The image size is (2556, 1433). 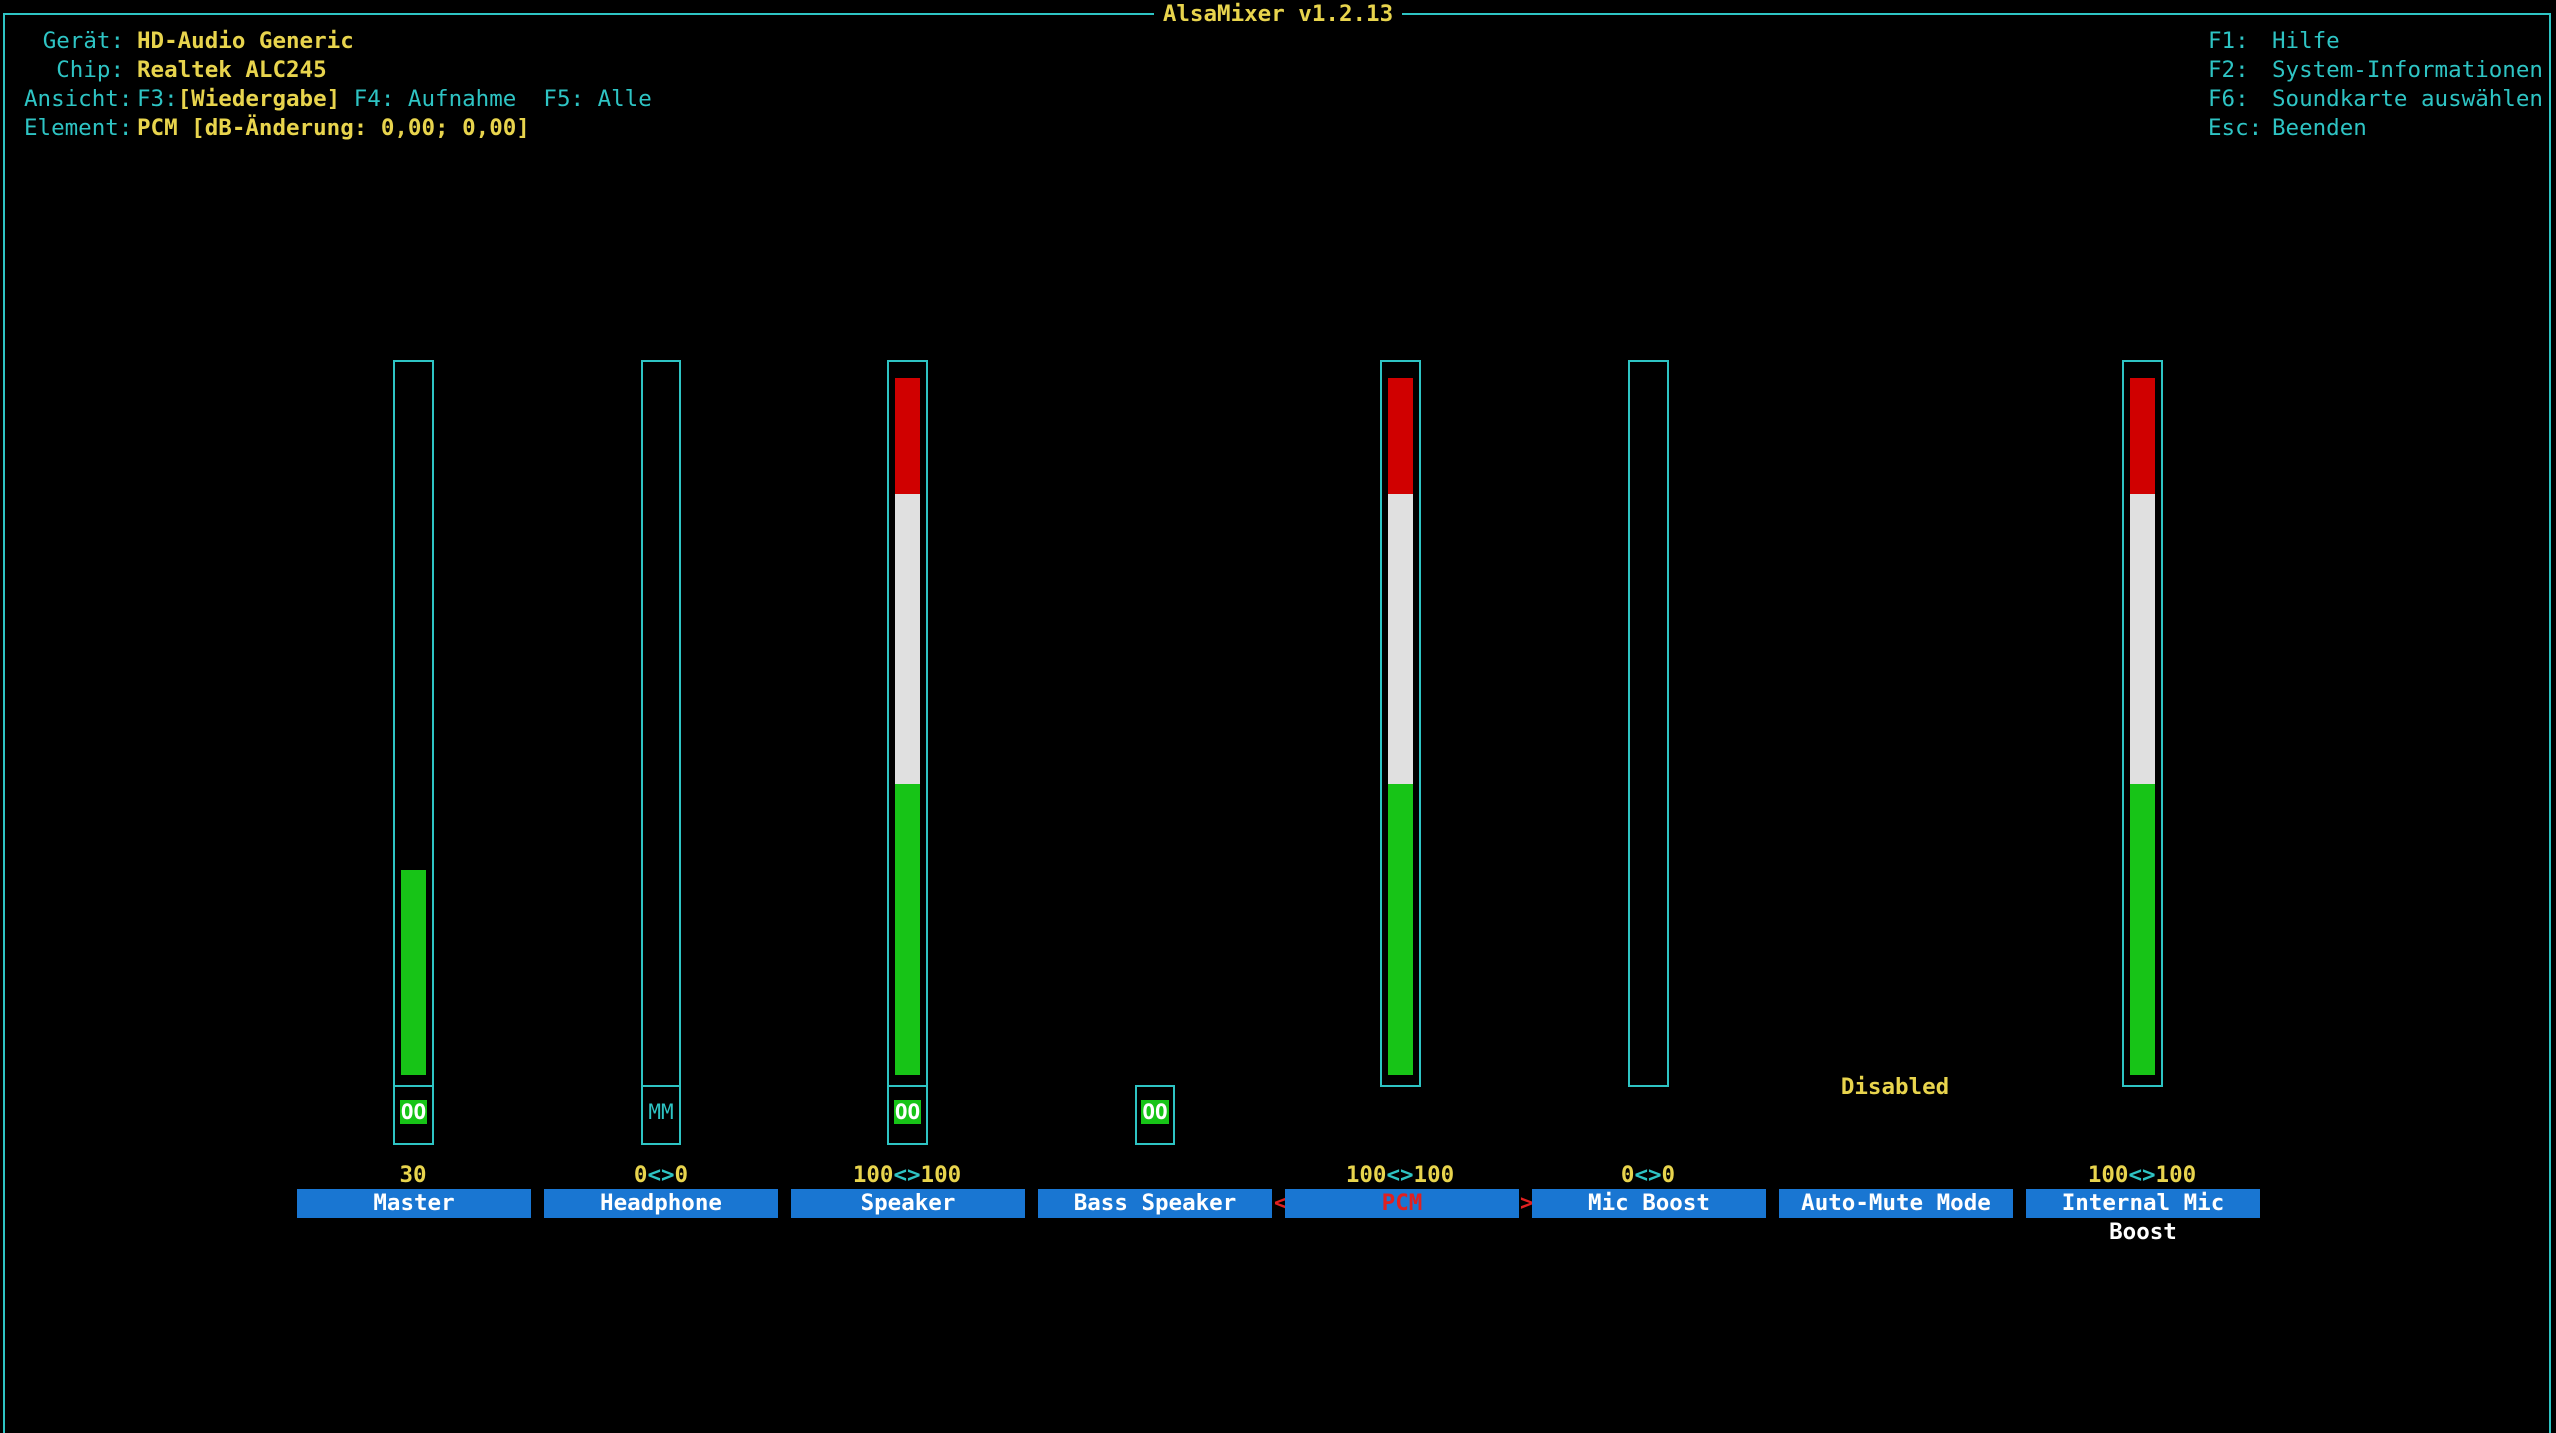 What do you see at coordinates (661, 1112) in the screenshot?
I see `headphone-switch-state: MM` at bounding box center [661, 1112].